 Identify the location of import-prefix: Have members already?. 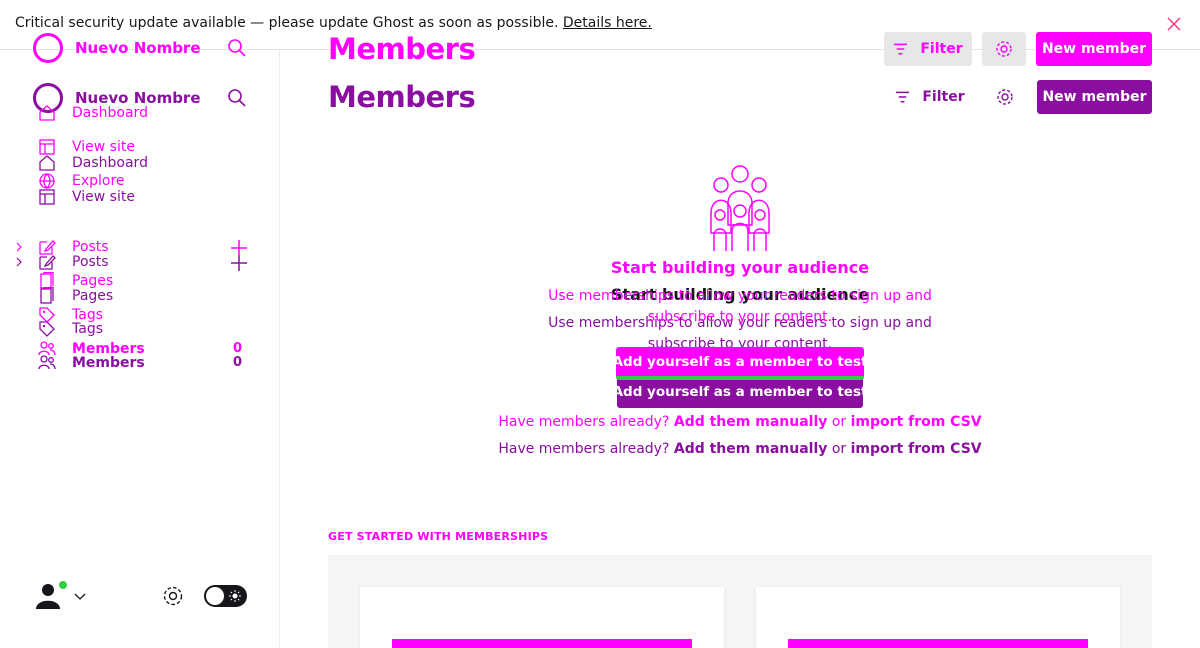
(584, 422).